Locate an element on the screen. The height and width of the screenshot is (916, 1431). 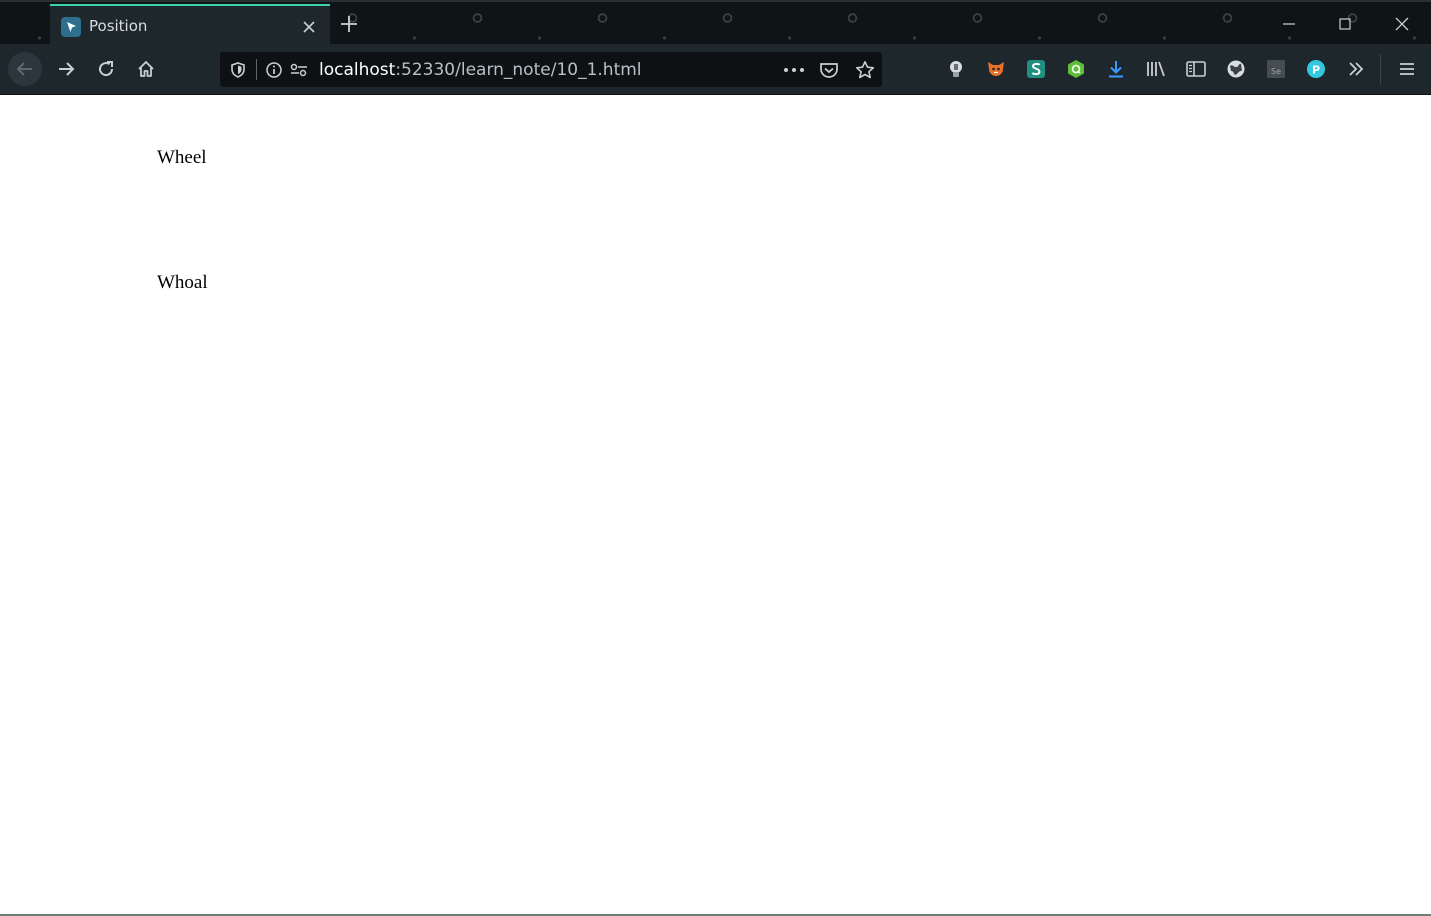
url-path: :52330/learn_note/10_1.html is located at coordinates (518, 70).